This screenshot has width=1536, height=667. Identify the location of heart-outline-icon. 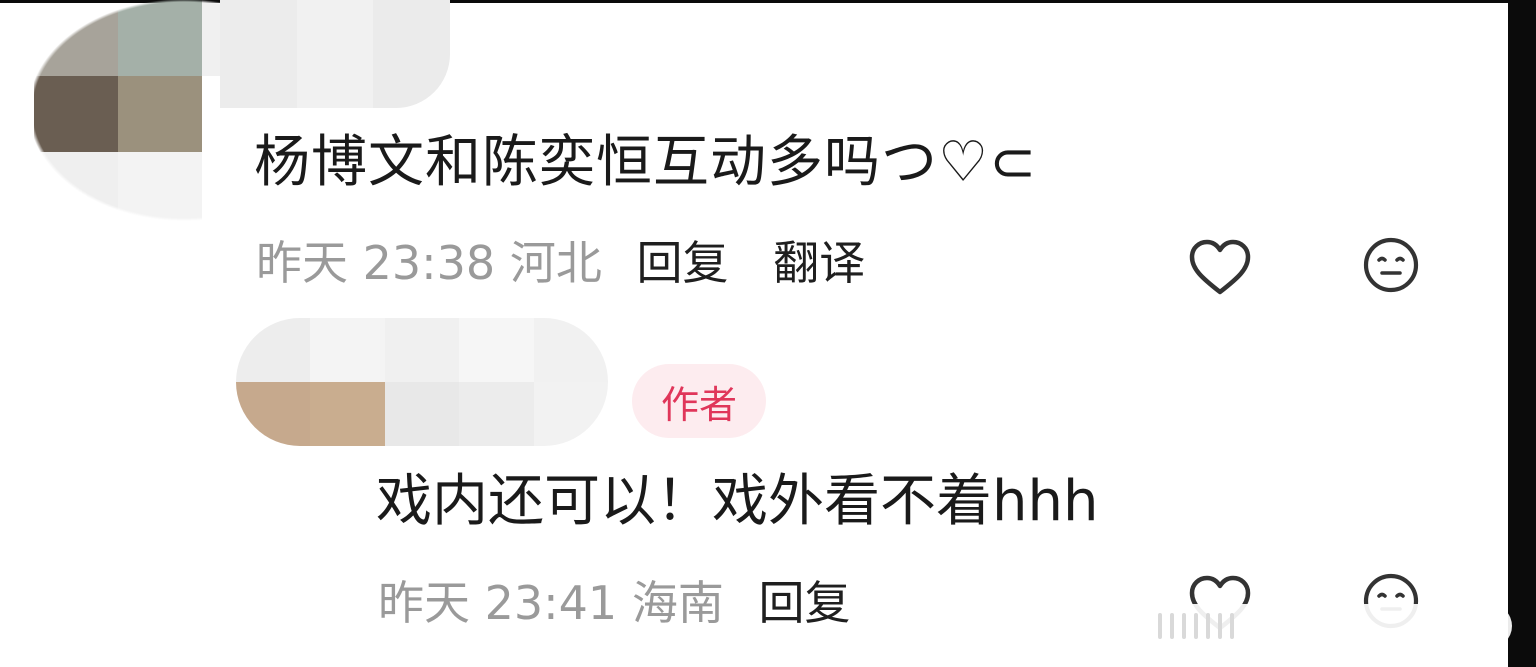
(1220, 268).